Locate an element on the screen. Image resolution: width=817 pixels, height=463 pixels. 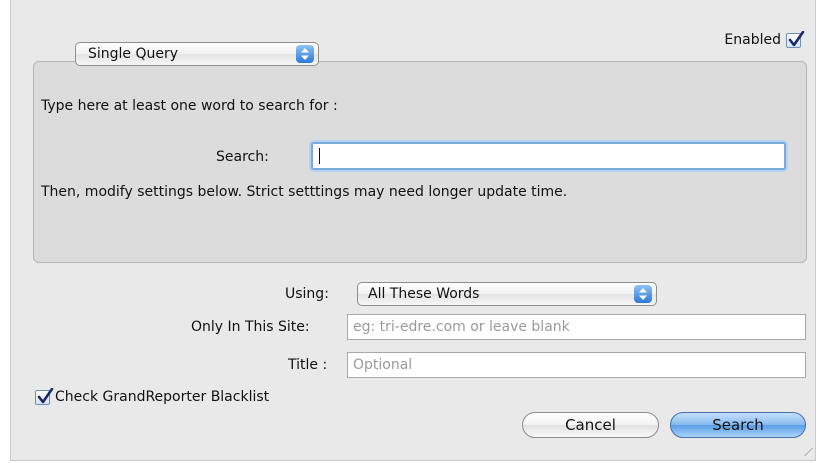
using-value: All These Words is located at coordinates (424, 294).